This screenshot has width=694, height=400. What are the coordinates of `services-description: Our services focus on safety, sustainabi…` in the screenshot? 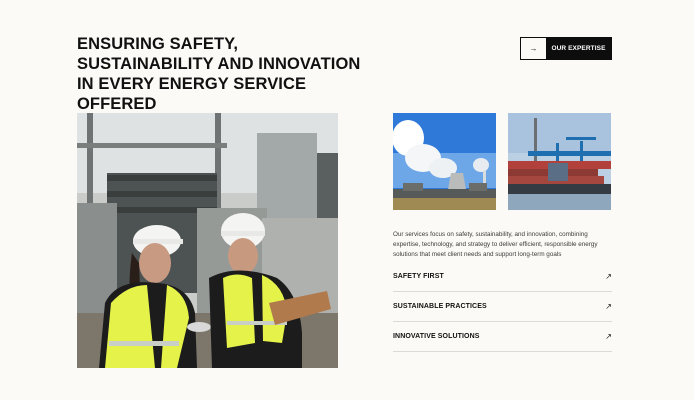 It's located at (495, 244).